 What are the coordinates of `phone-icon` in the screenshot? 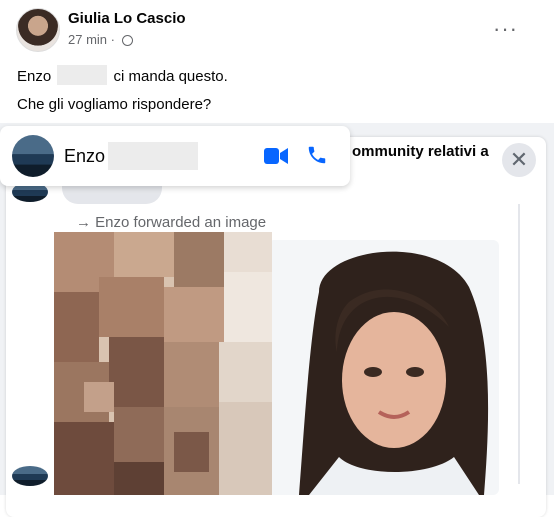 It's located at (317, 155).